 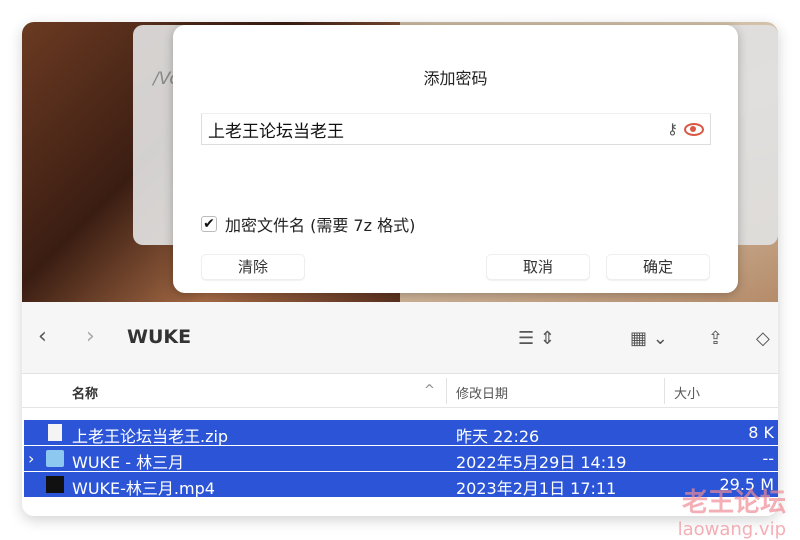 What do you see at coordinates (31, 458) in the screenshot?
I see `disclosure-chevron-icon: ›` at bounding box center [31, 458].